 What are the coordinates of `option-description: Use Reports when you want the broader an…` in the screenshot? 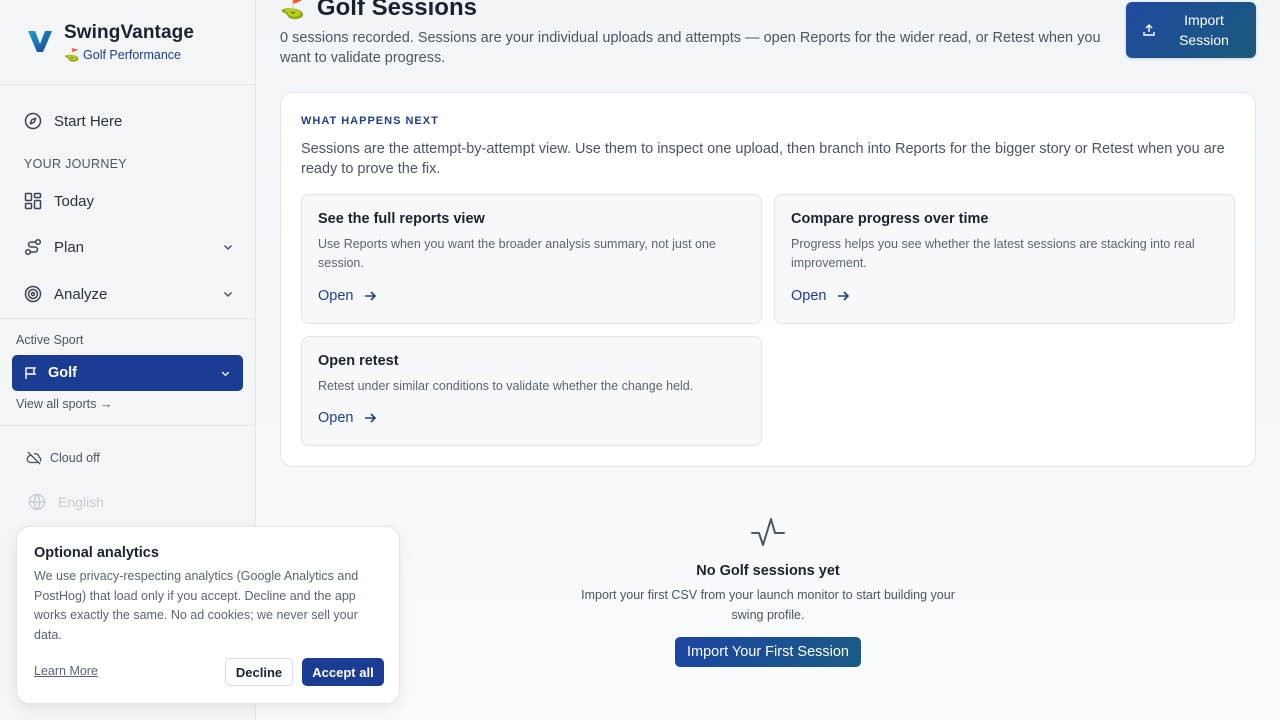 It's located at (517, 253).